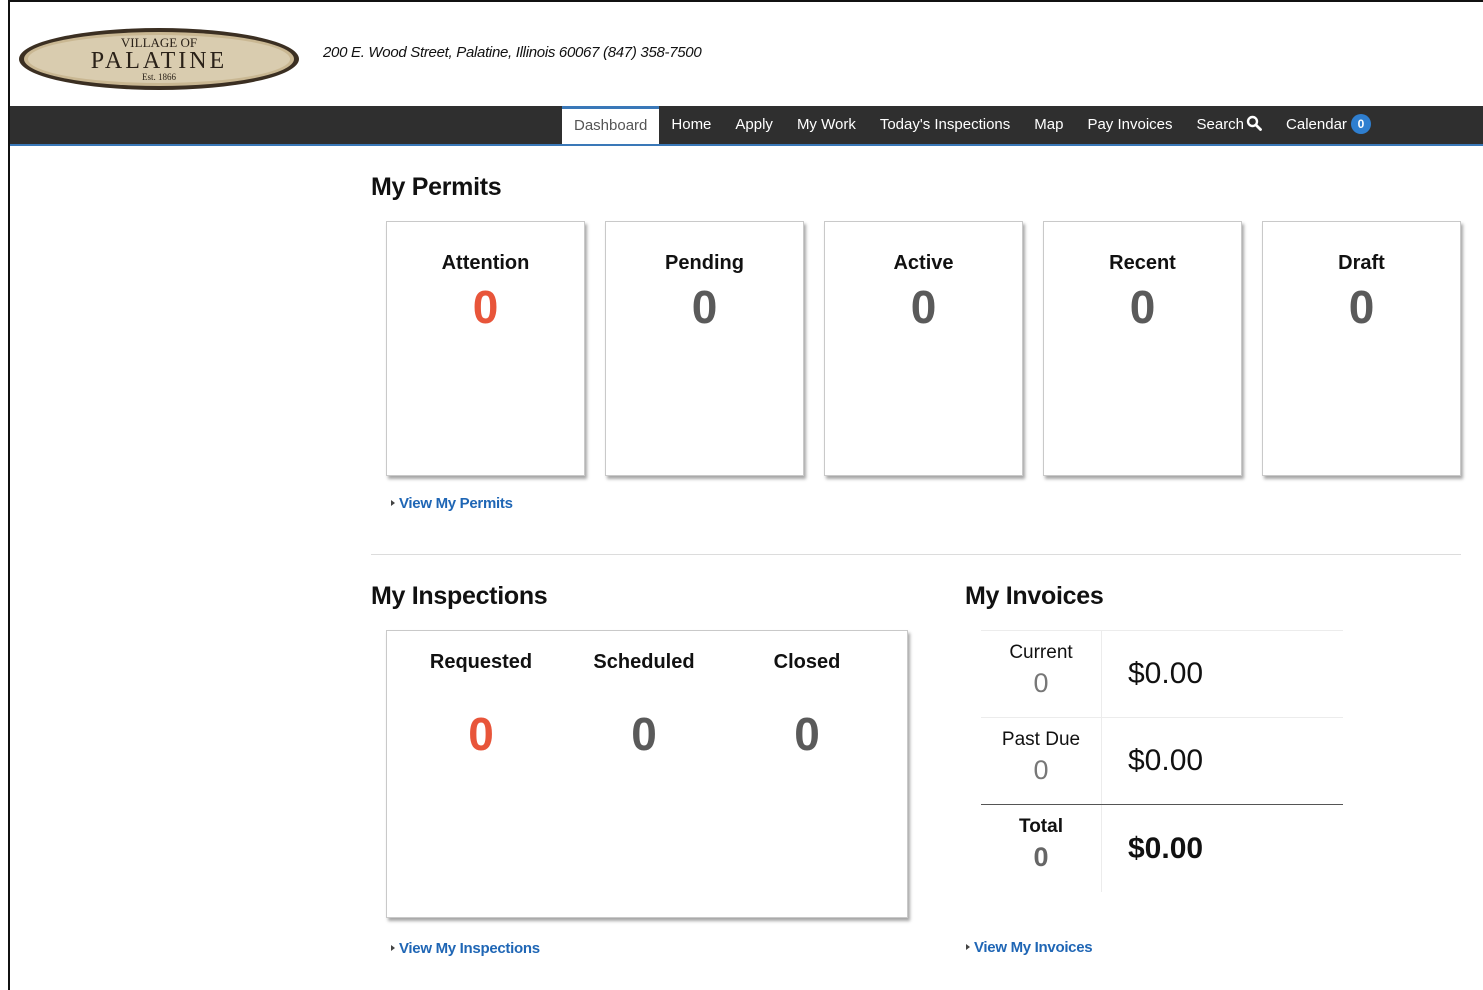  What do you see at coordinates (644, 695) in the screenshot?
I see `inspection-scheduled: Scheduled 0` at bounding box center [644, 695].